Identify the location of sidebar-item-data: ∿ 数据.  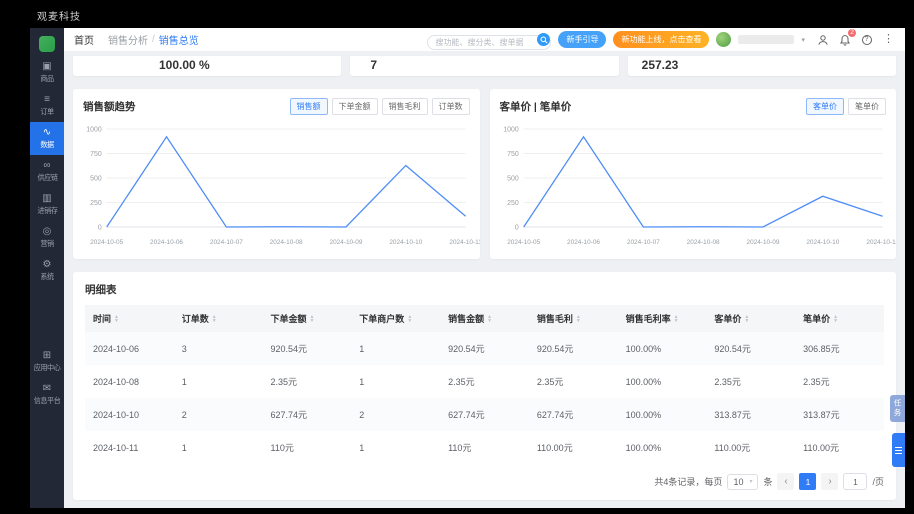
(47, 138).